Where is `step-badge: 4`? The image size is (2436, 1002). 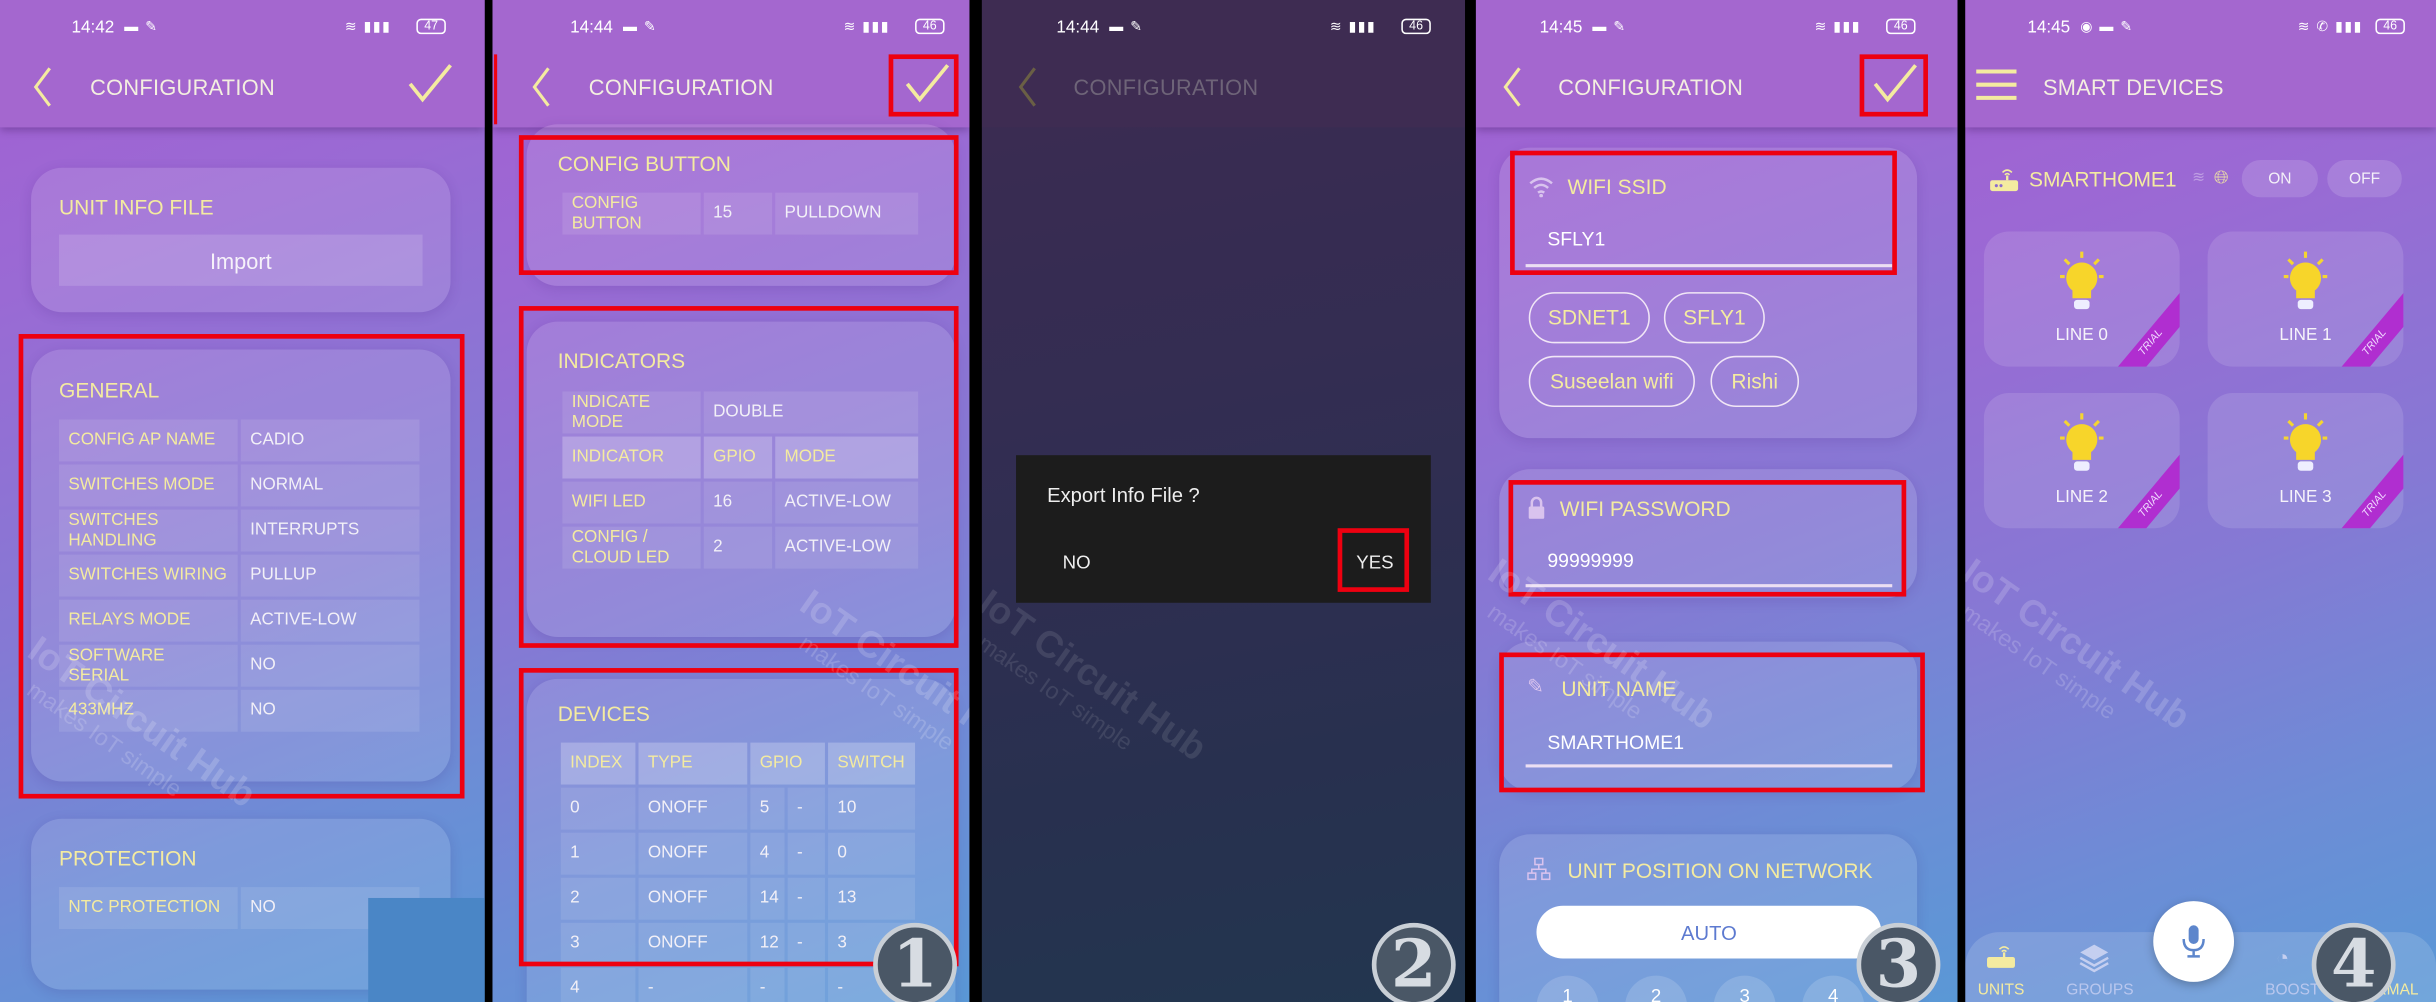 step-badge: 4 is located at coordinates (2353, 962).